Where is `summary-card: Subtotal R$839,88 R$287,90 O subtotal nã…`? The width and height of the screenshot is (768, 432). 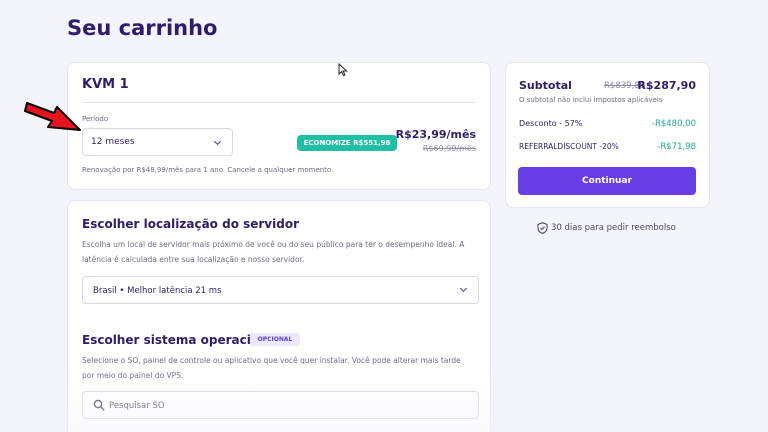 summary-card: Subtotal R$839,88 R$287,90 O subtotal nã… is located at coordinates (607, 135).